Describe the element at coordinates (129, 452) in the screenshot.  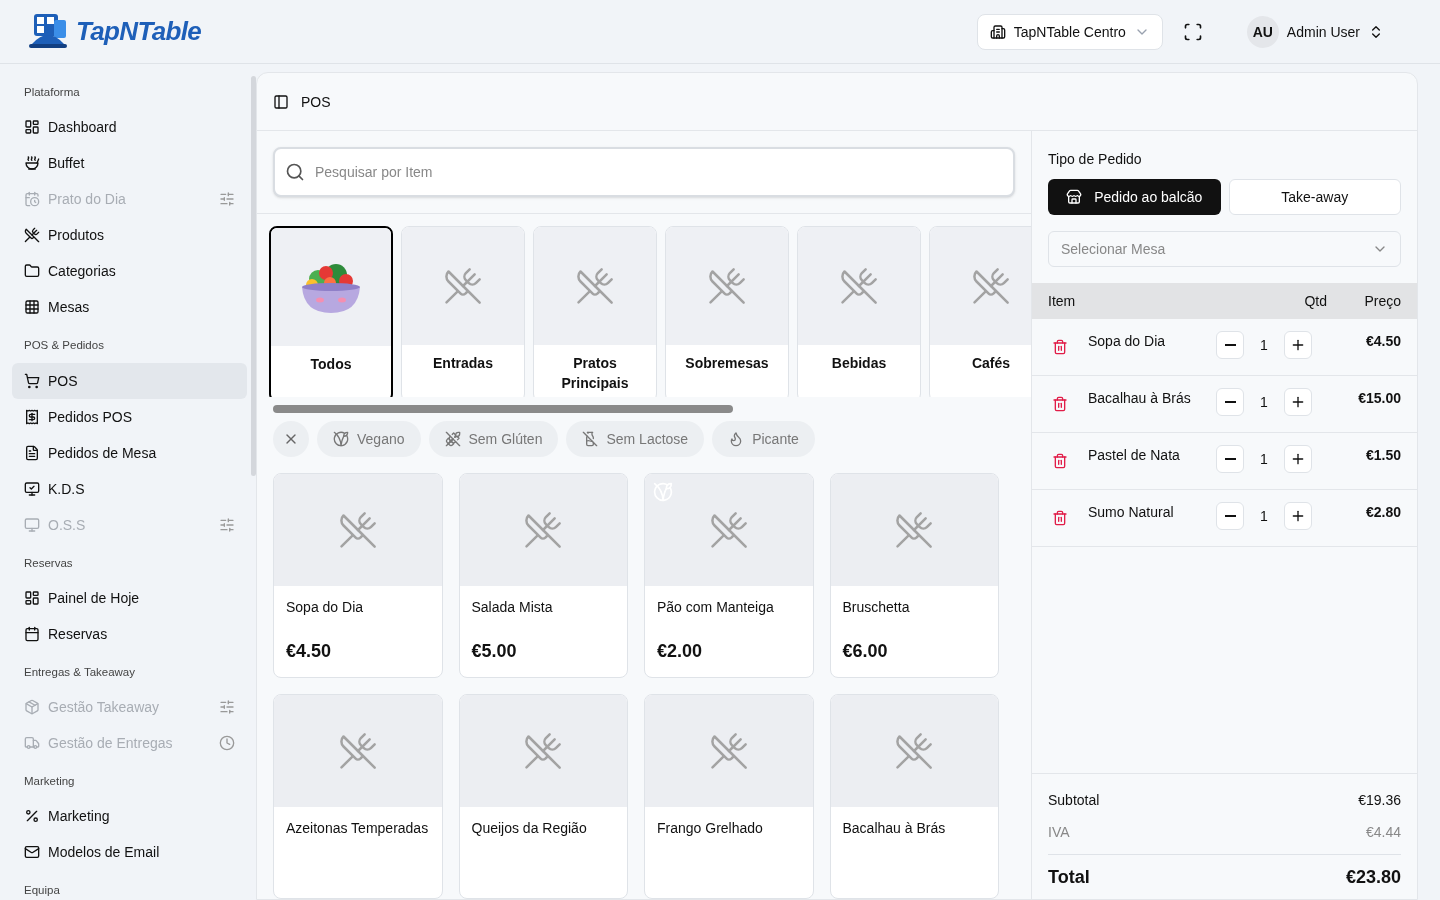
I see `sidebar-item: Pedidos de Mesa` at that location.